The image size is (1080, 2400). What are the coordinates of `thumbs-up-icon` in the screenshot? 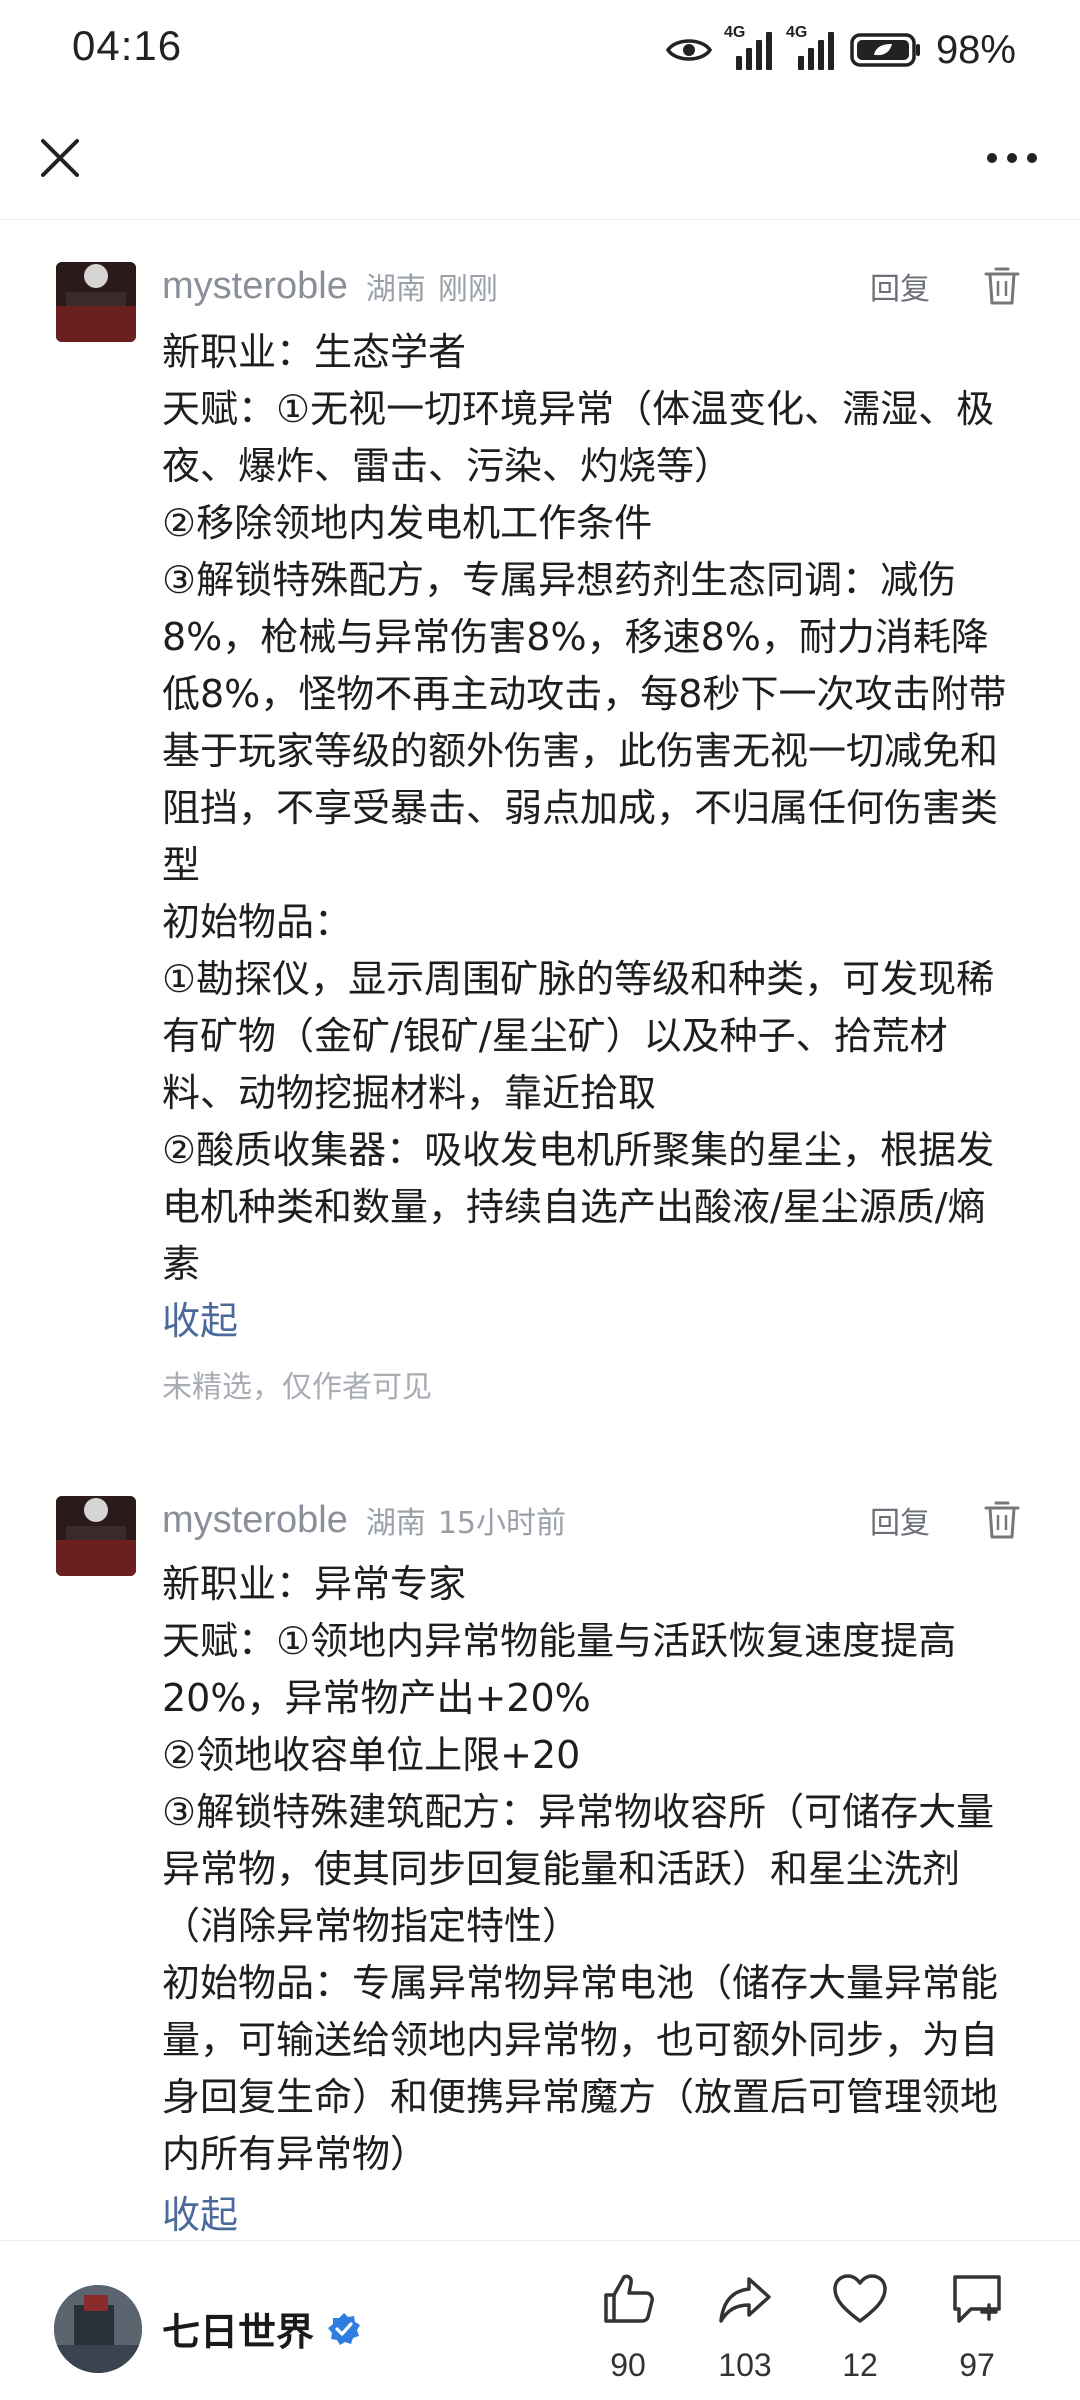 It's located at (629, 2298).